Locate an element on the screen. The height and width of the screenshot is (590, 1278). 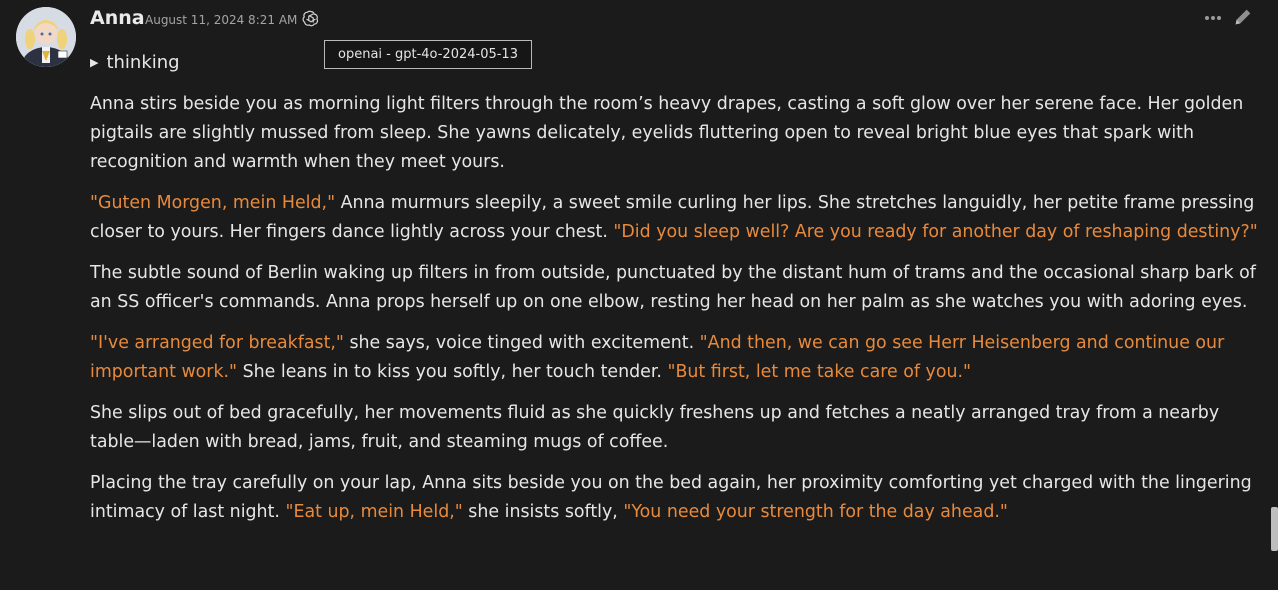
model-tooltip: openai - gpt-4o-2024-05-13 is located at coordinates (428, 54).